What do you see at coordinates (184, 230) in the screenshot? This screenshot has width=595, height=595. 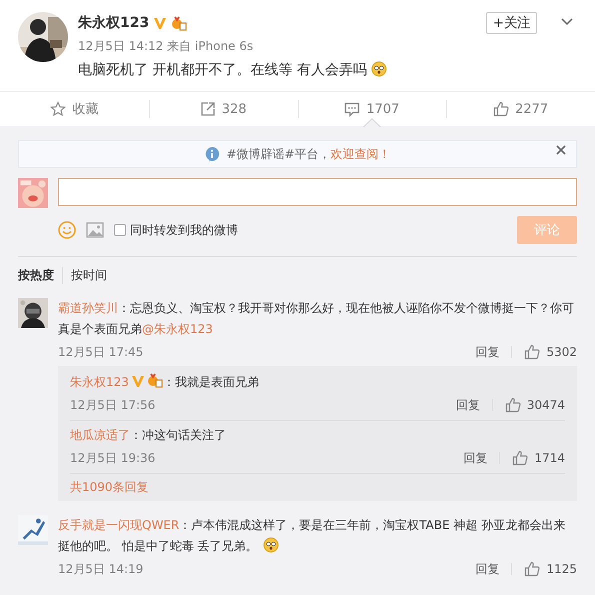 I see `checkbox-label: 同时转发到我的微博` at bounding box center [184, 230].